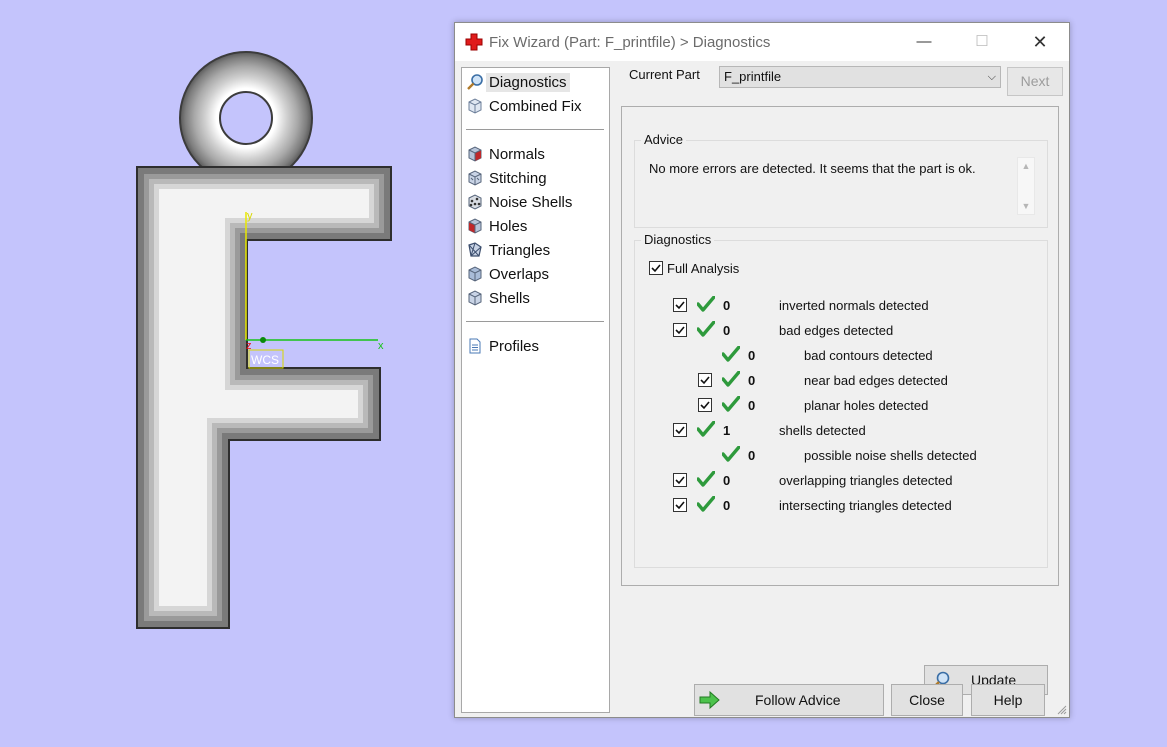 The width and height of the screenshot is (1167, 747). I want to click on diagnostic-count: 1, so click(727, 430).